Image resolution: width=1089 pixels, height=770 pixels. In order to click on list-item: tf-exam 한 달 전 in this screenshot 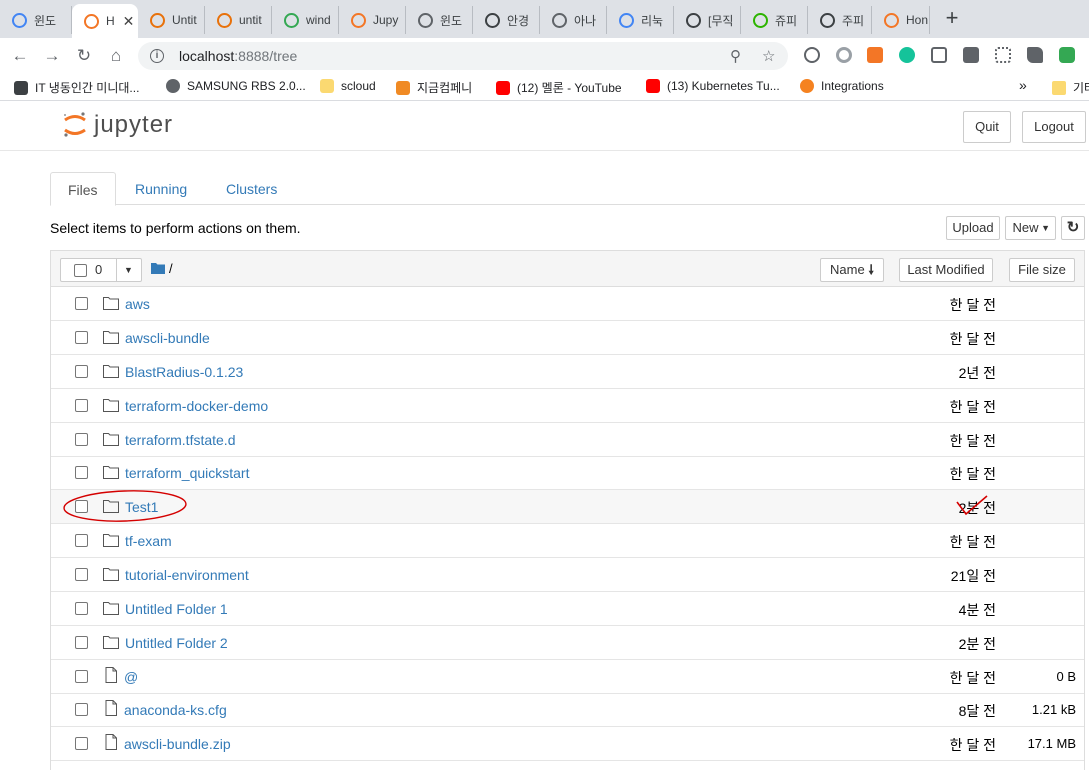, I will do `click(567, 541)`.